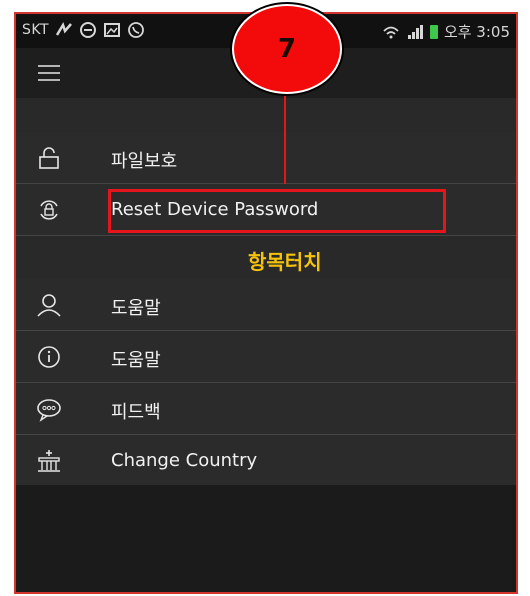 Image resolution: width=530 pixels, height=596 pixels. I want to click on callout-line, so click(285, 136).